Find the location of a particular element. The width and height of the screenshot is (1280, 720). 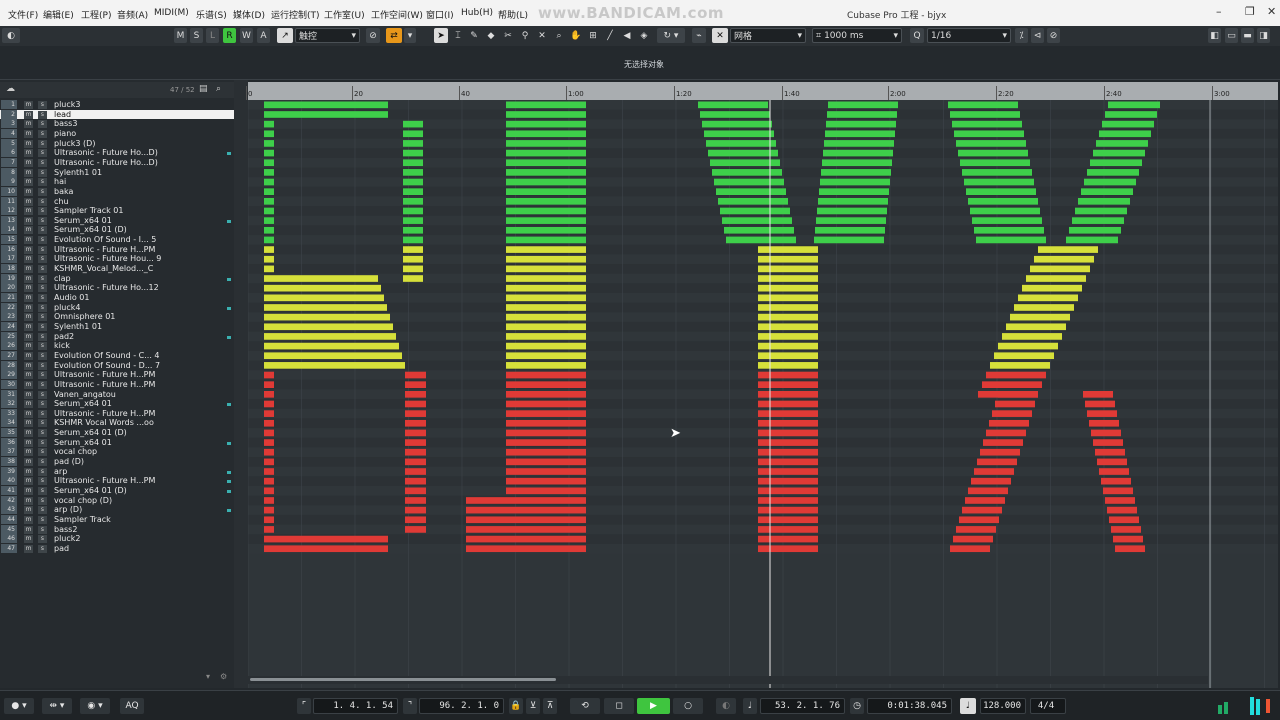

track-row: 12 m s Sampler Track 01 is located at coordinates (117, 211).